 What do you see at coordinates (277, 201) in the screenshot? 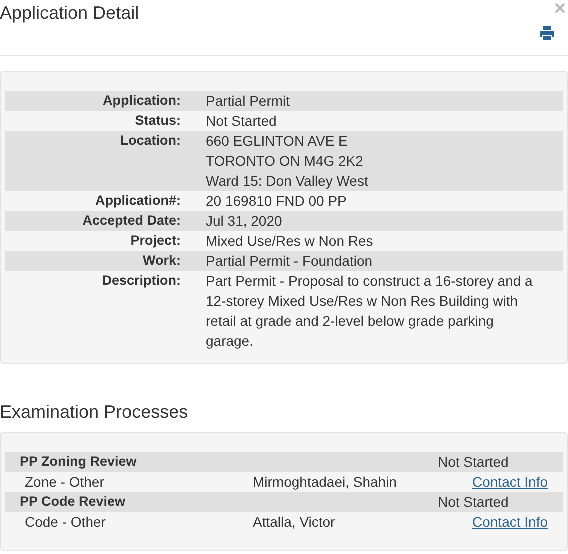
I see `field-value: 20 169810 FND 00 PP` at bounding box center [277, 201].